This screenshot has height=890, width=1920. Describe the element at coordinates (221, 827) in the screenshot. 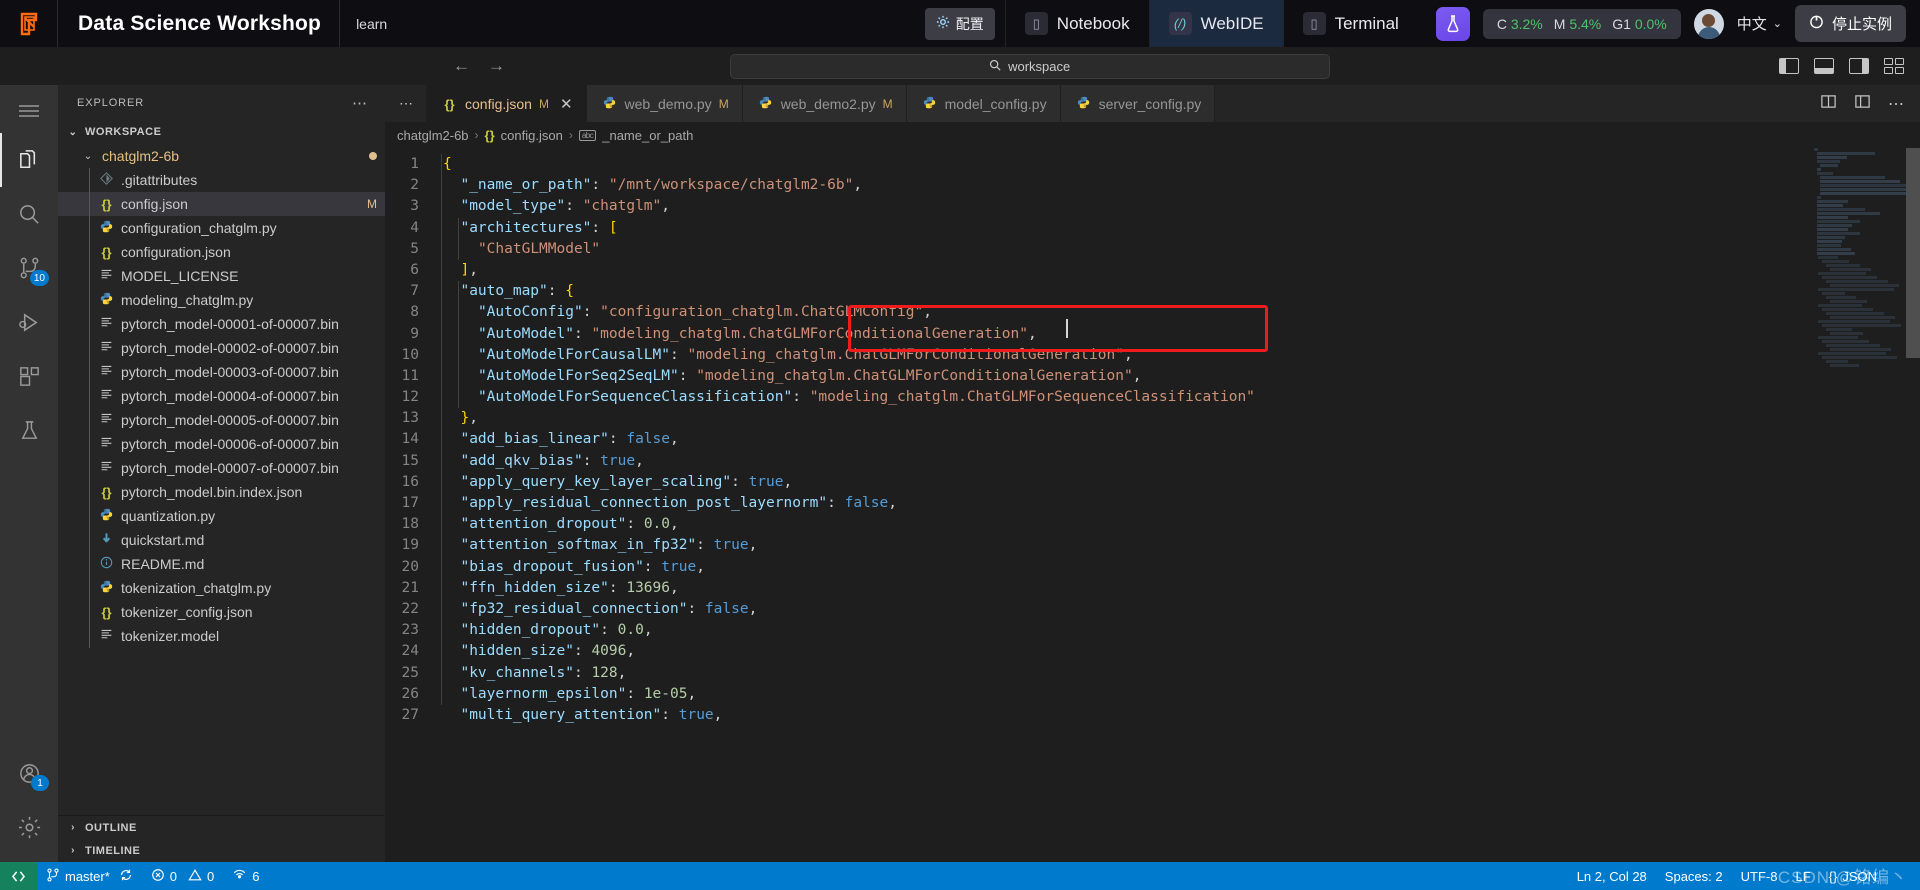

I see `outline-section-header: › OUTLINE` at that location.